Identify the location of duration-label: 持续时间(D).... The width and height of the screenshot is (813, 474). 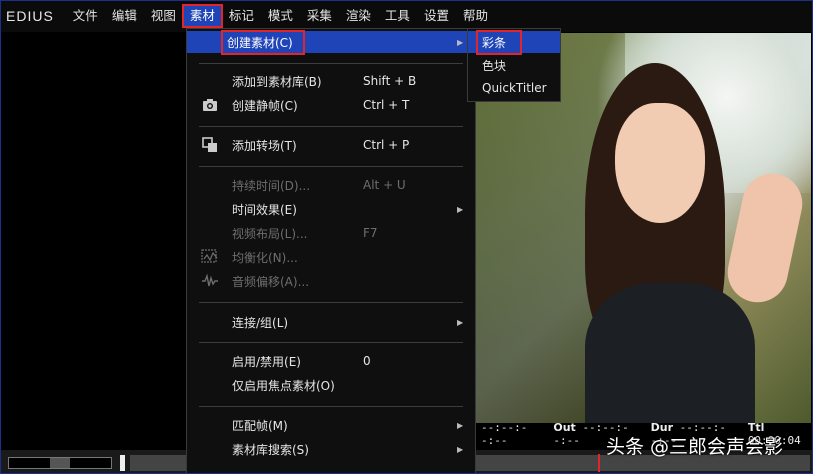
(271, 185).